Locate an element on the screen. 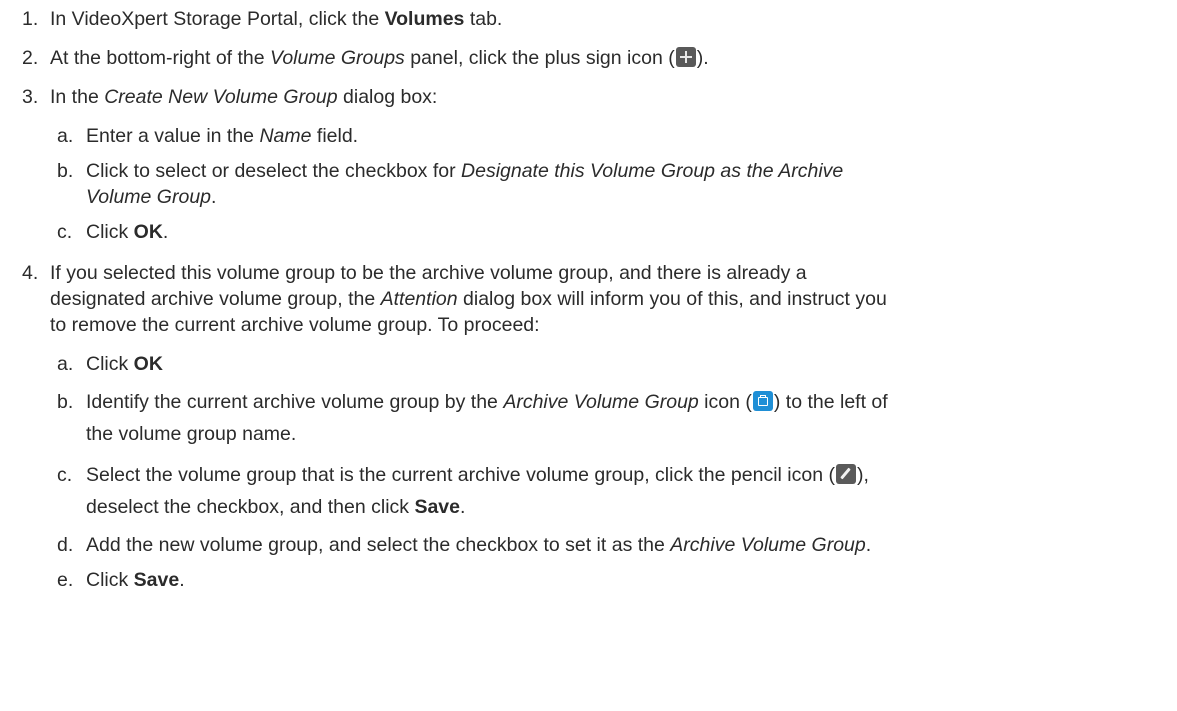 Image resolution: width=1177 pixels, height=711 pixels. name-field-reference: Name is located at coordinates (285, 136).